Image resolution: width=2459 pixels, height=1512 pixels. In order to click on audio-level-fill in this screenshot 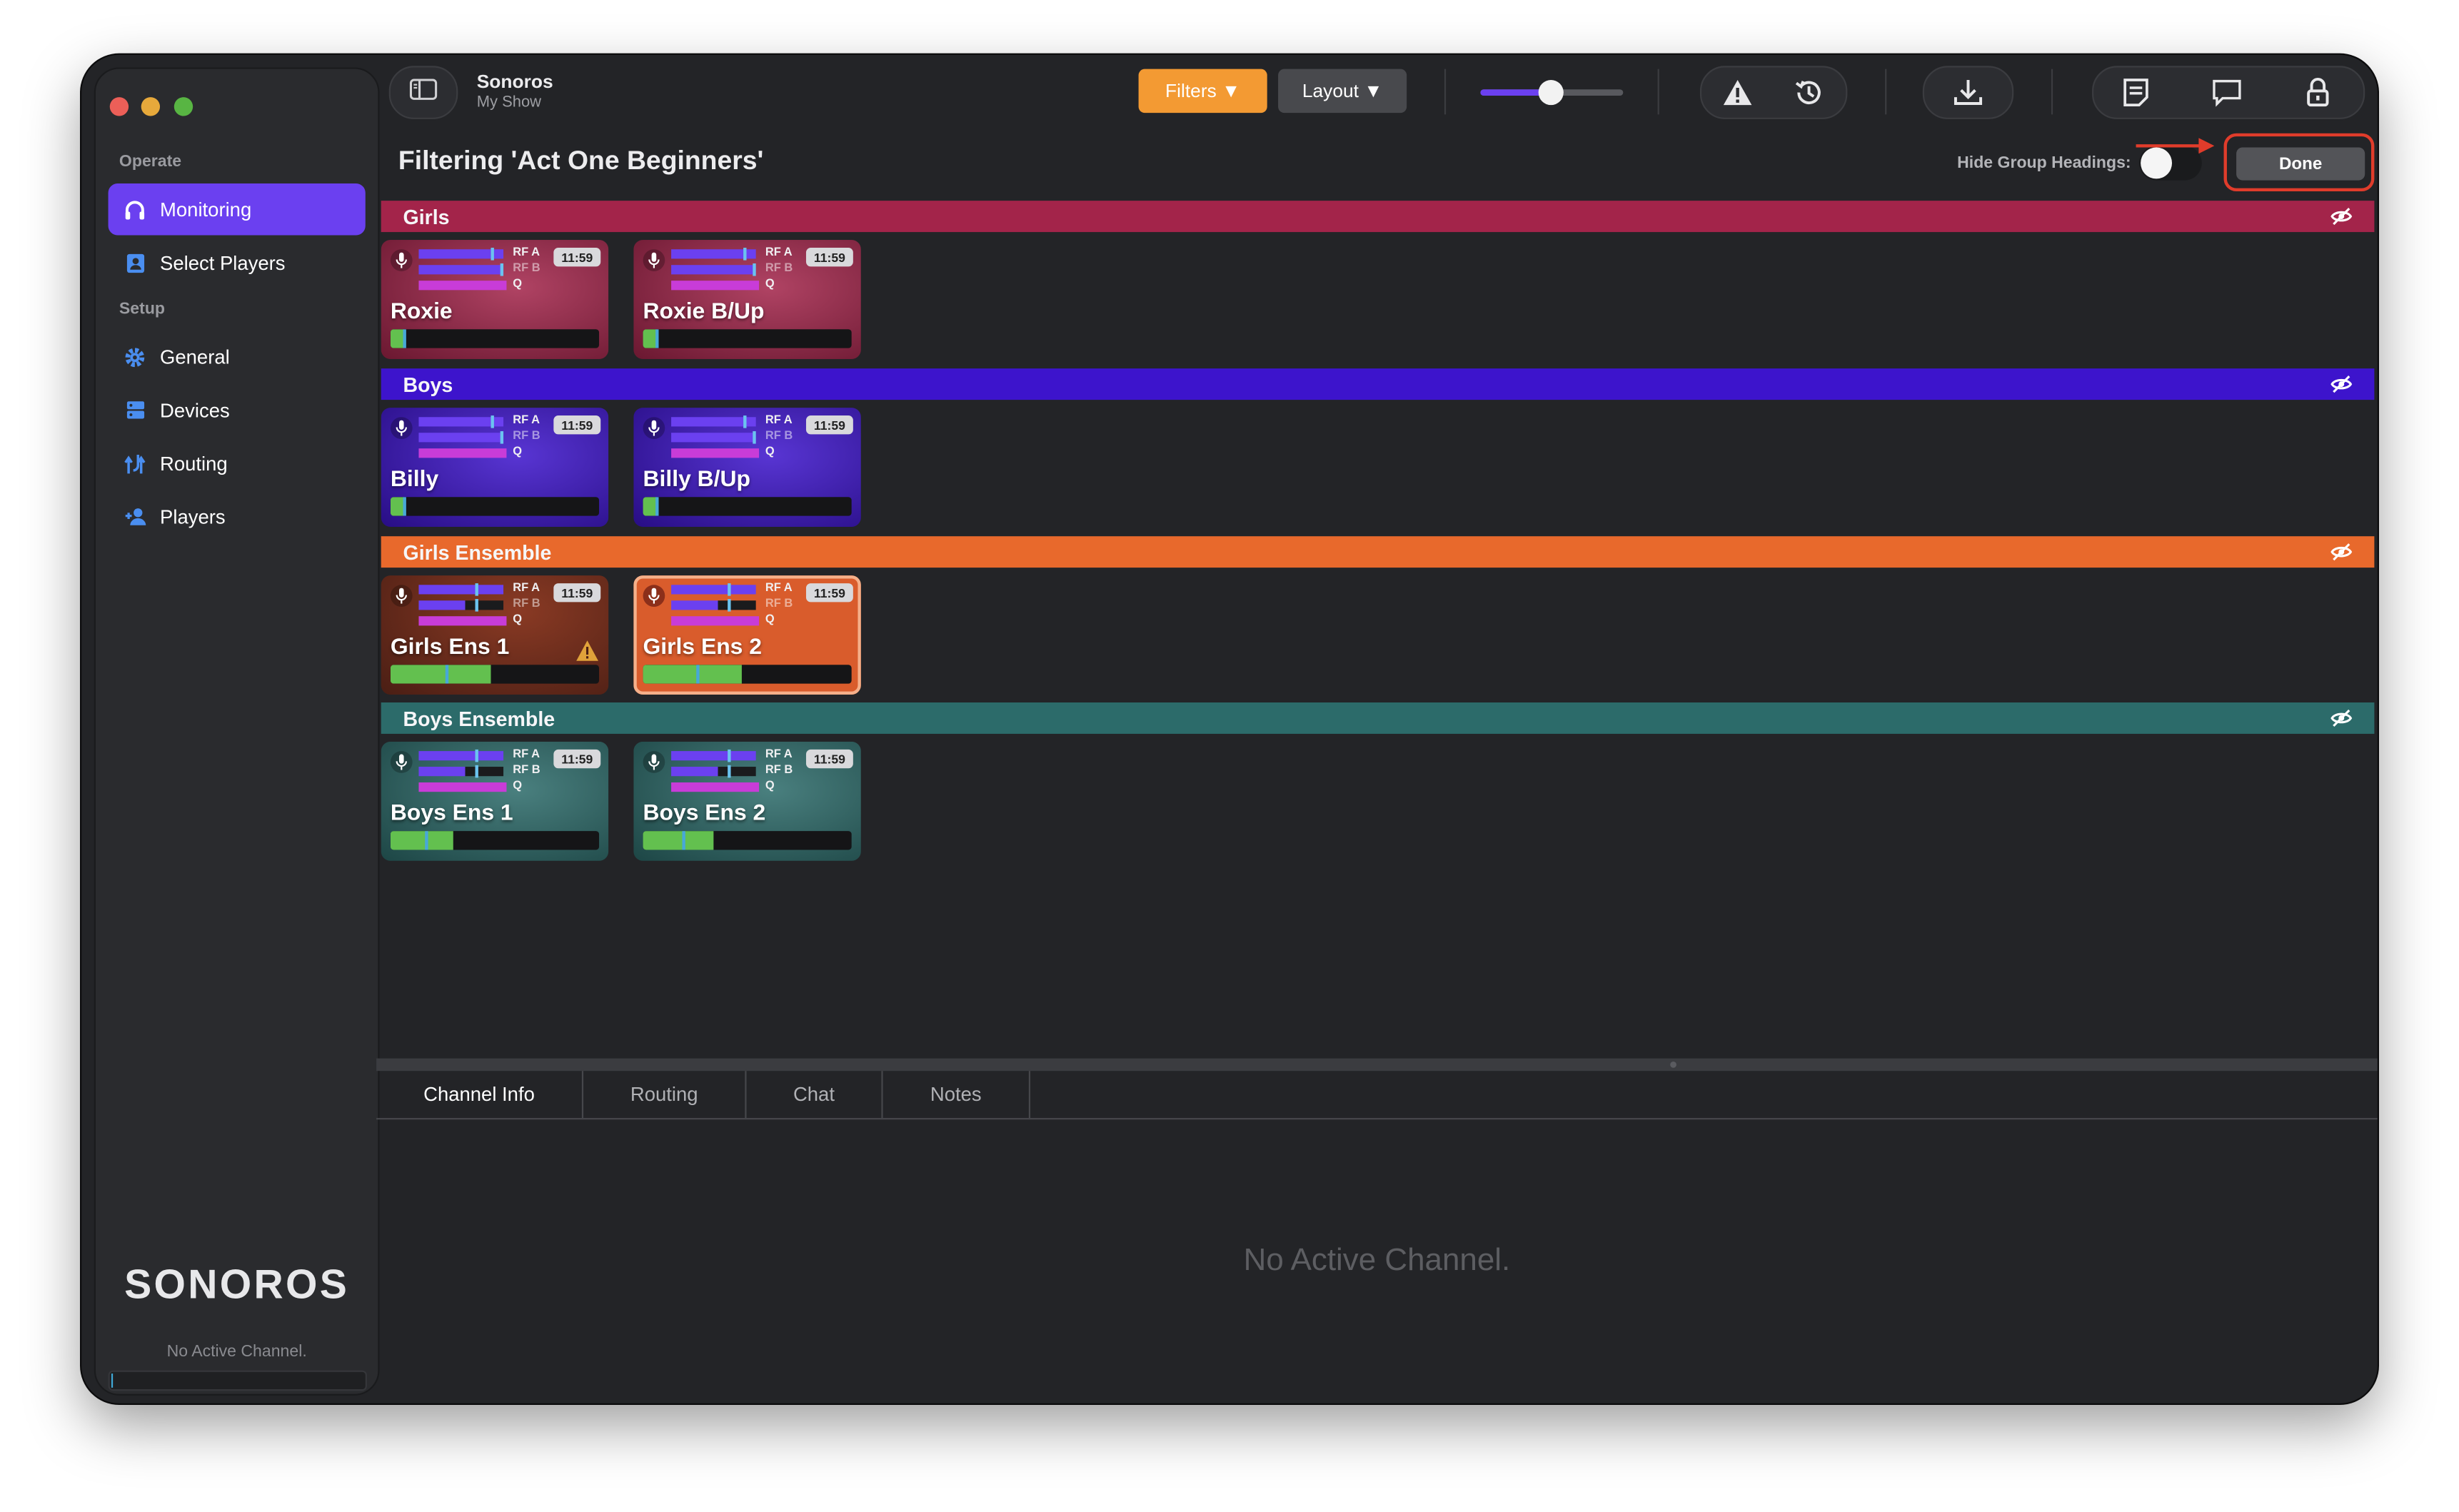, I will do `click(440, 674)`.